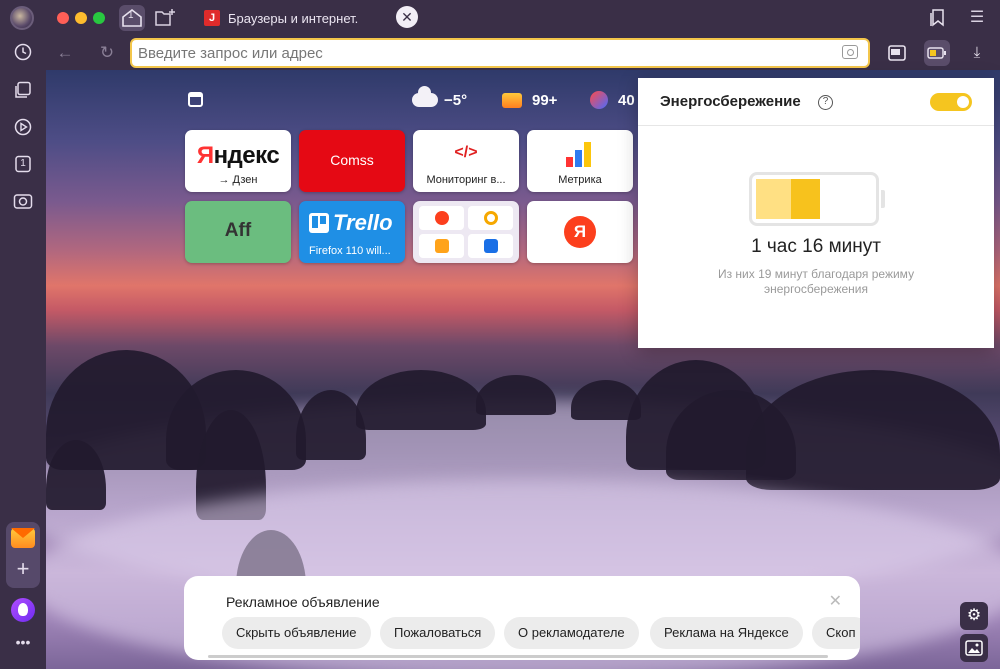 The image size is (1000, 669). Describe the element at coordinates (836, 633) in the screenshot. I see `more-chip-button: Скоп` at that location.